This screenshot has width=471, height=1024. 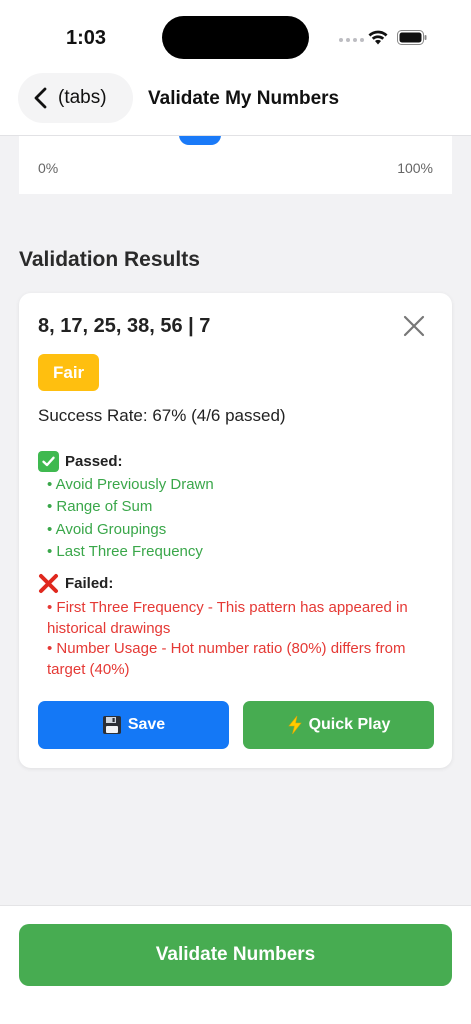 What do you see at coordinates (414, 326) in the screenshot?
I see `close-icon` at bounding box center [414, 326].